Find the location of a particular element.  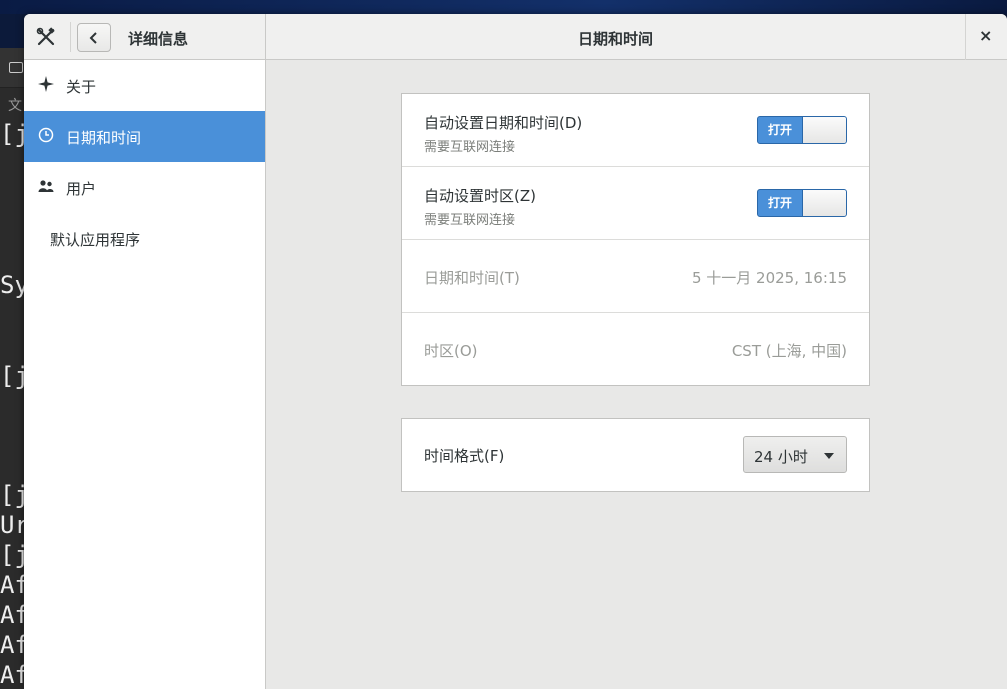

sidebar-item-label: 日期和时间 is located at coordinates (104, 138).